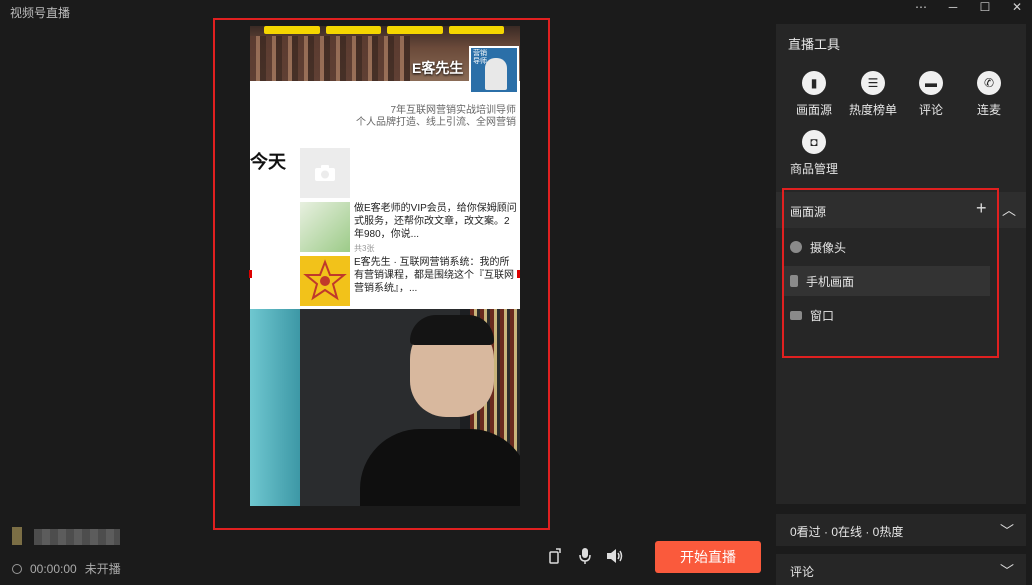 This screenshot has height=585, width=1032. I want to click on source-highlight-frame, so click(890, 273).